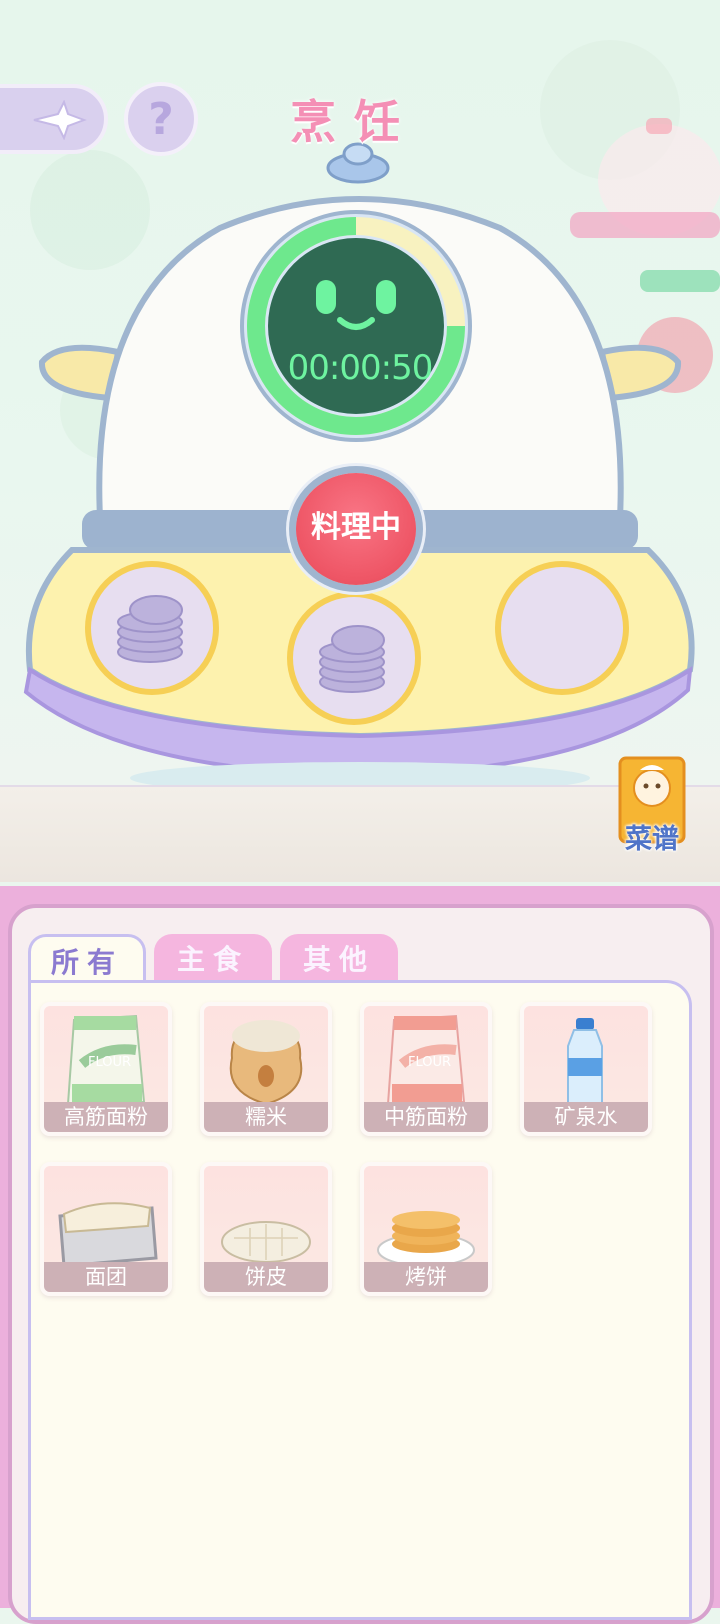  Describe the element at coordinates (87, 960) in the screenshot. I see `tab-all: 所有` at that location.